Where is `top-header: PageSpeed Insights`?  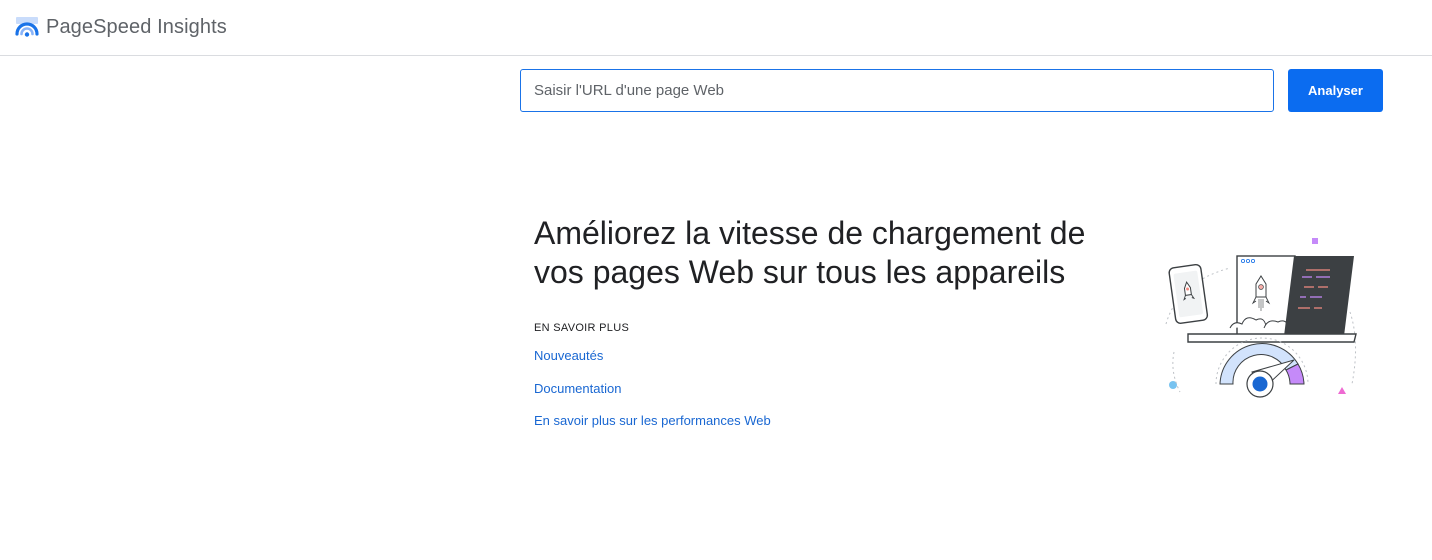
top-header: PageSpeed Insights is located at coordinates (716, 28).